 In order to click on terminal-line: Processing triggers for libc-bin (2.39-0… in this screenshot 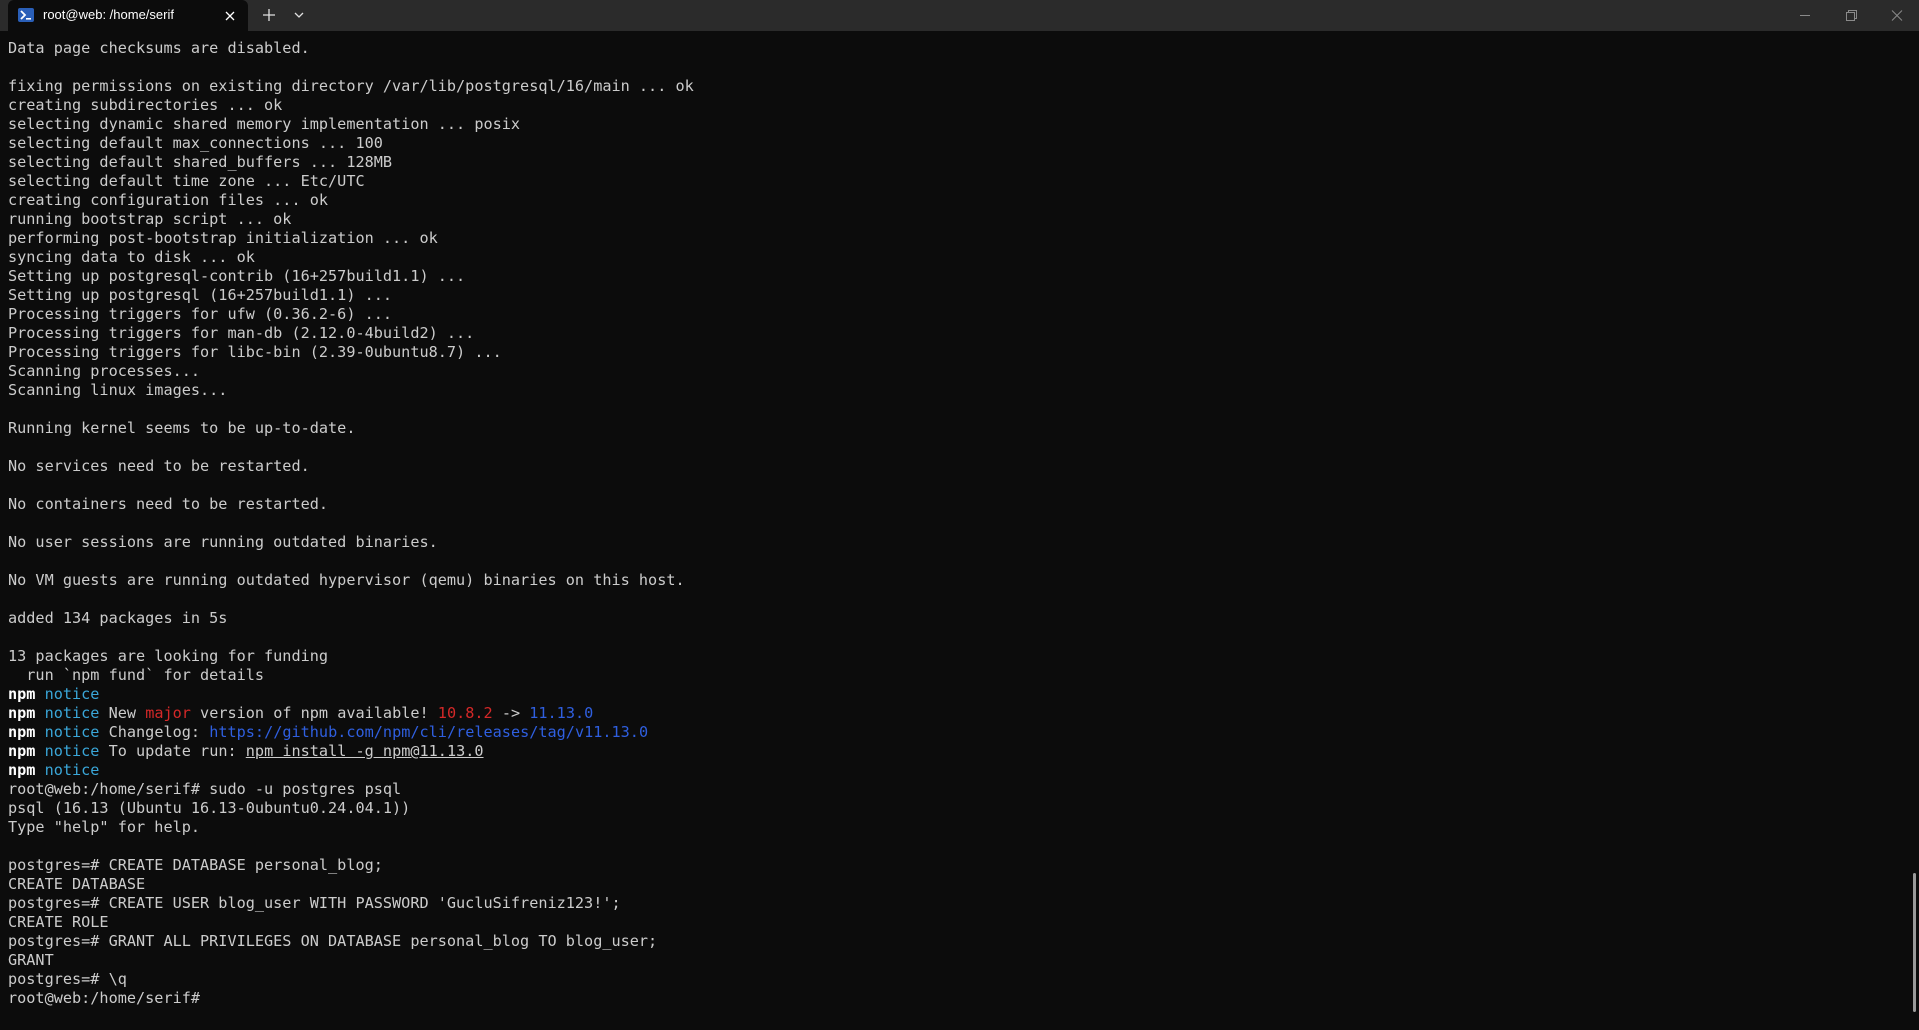, I will do `click(953, 352)`.